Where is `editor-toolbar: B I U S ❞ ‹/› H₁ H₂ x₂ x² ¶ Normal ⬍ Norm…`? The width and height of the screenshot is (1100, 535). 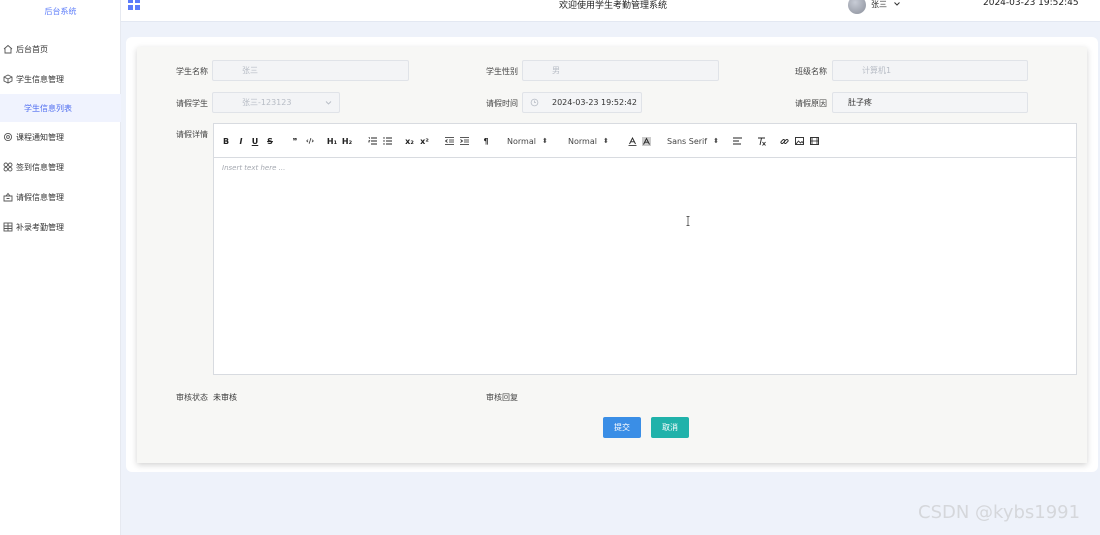 editor-toolbar: B I U S ❞ ‹/› H₁ H₂ x₂ x² ¶ Normal ⬍ Norm… is located at coordinates (645, 141).